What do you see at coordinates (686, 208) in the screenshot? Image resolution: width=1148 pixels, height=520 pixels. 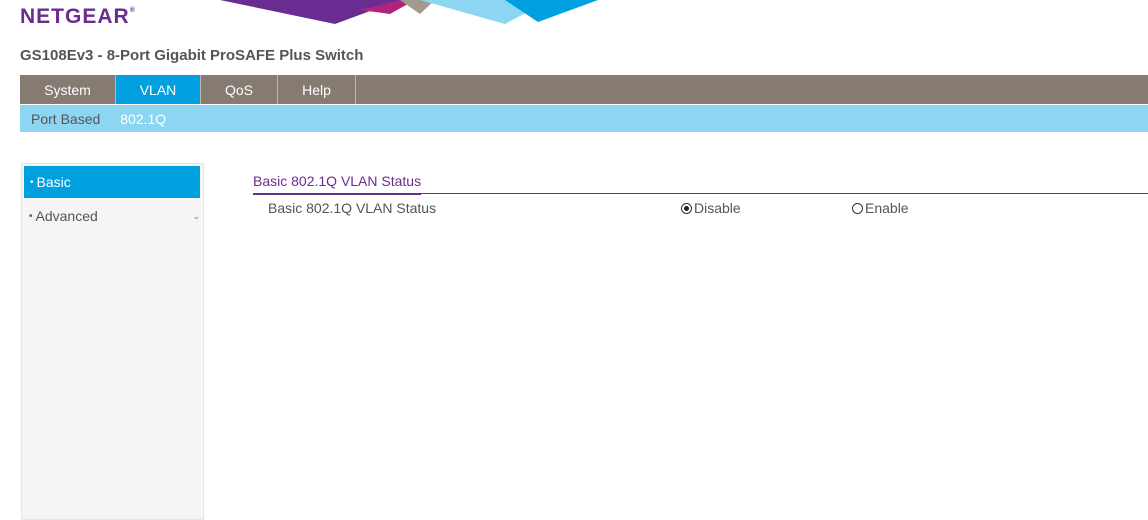 I see `radio-selected-icon` at bounding box center [686, 208].